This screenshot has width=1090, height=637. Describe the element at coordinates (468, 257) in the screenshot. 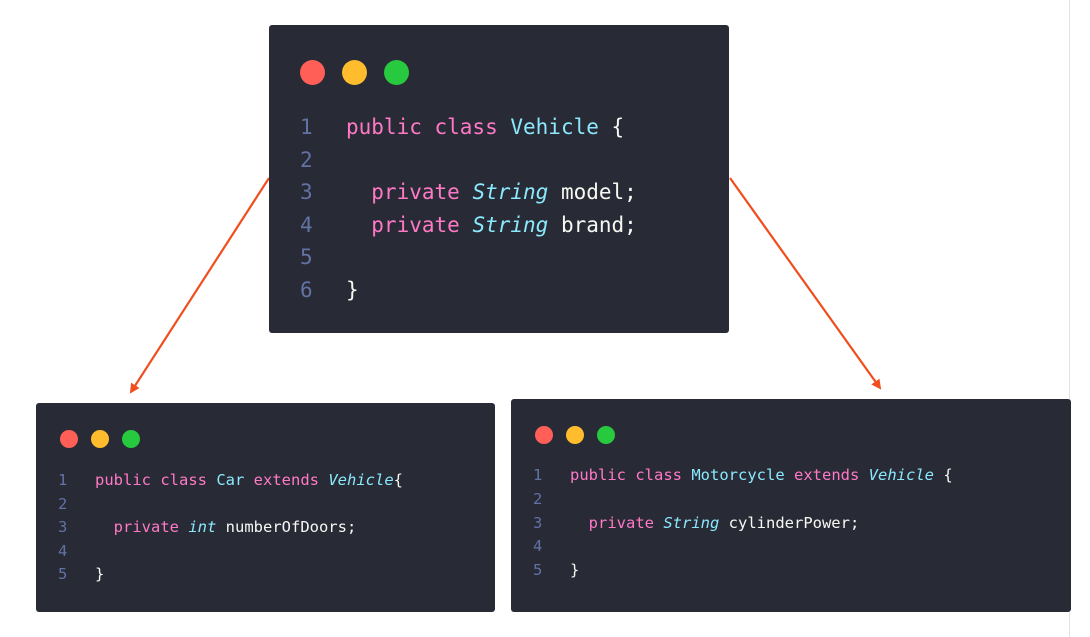

I see `code-line: 5` at that location.